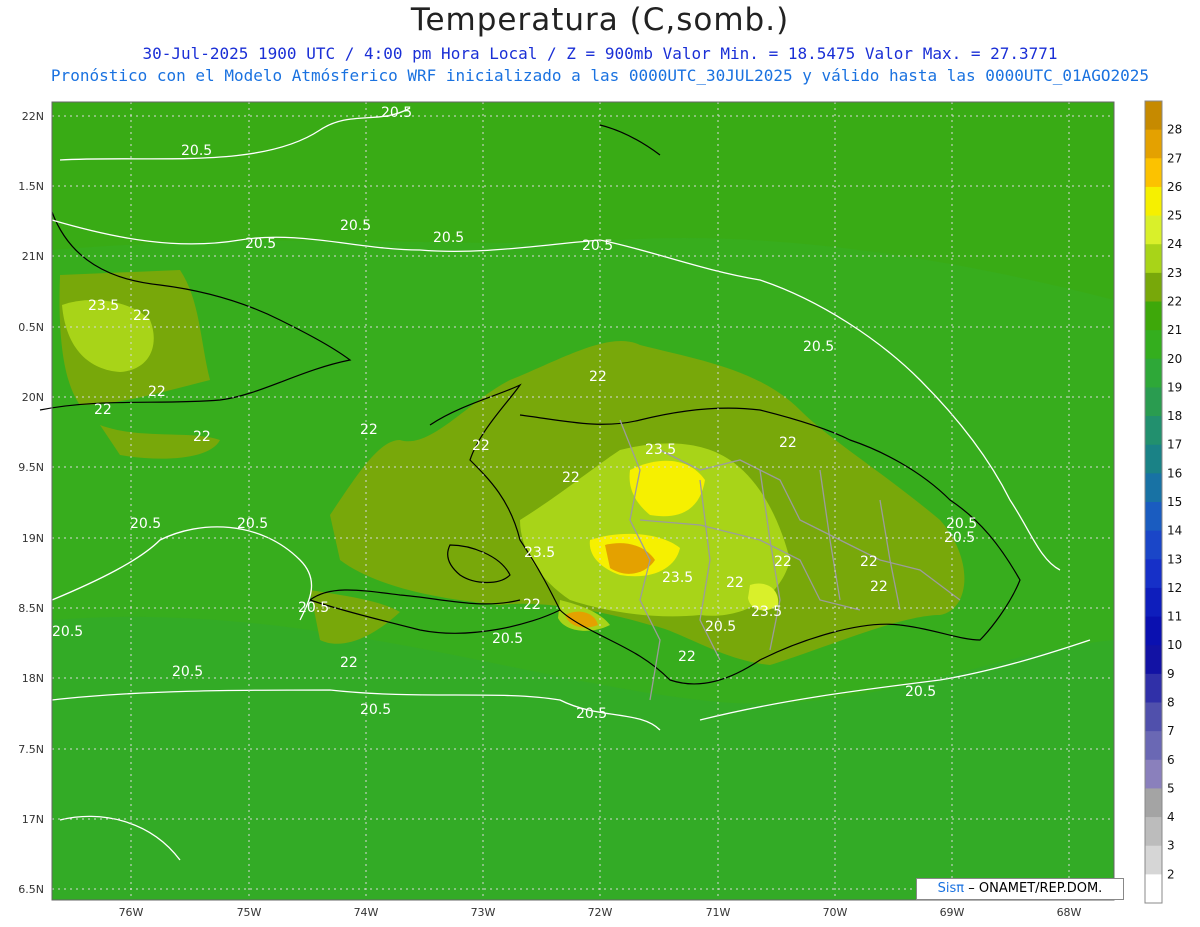 The width and height of the screenshot is (1200, 927). Describe the element at coordinates (1171, 817) in the screenshot. I see `colorbar-label: 4` at that location.